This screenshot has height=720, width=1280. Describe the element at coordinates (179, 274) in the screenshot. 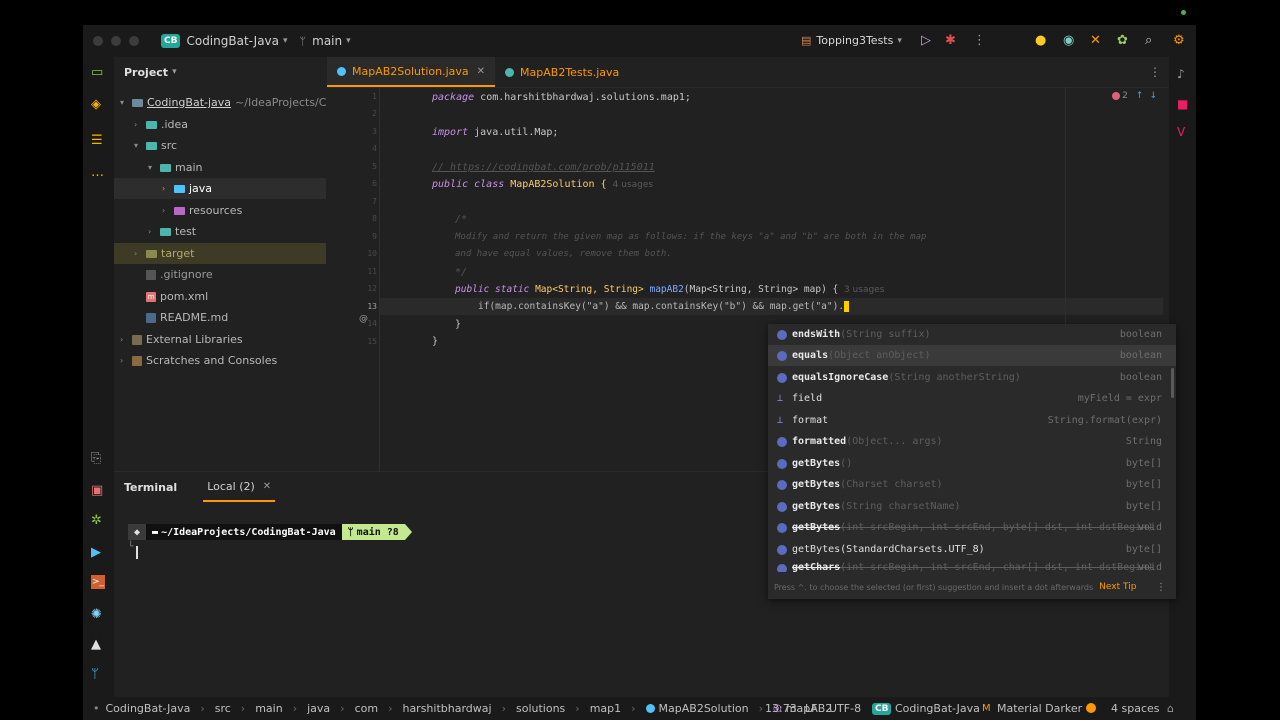

I see `tree-item-gitignore: .gitignore` at that location.